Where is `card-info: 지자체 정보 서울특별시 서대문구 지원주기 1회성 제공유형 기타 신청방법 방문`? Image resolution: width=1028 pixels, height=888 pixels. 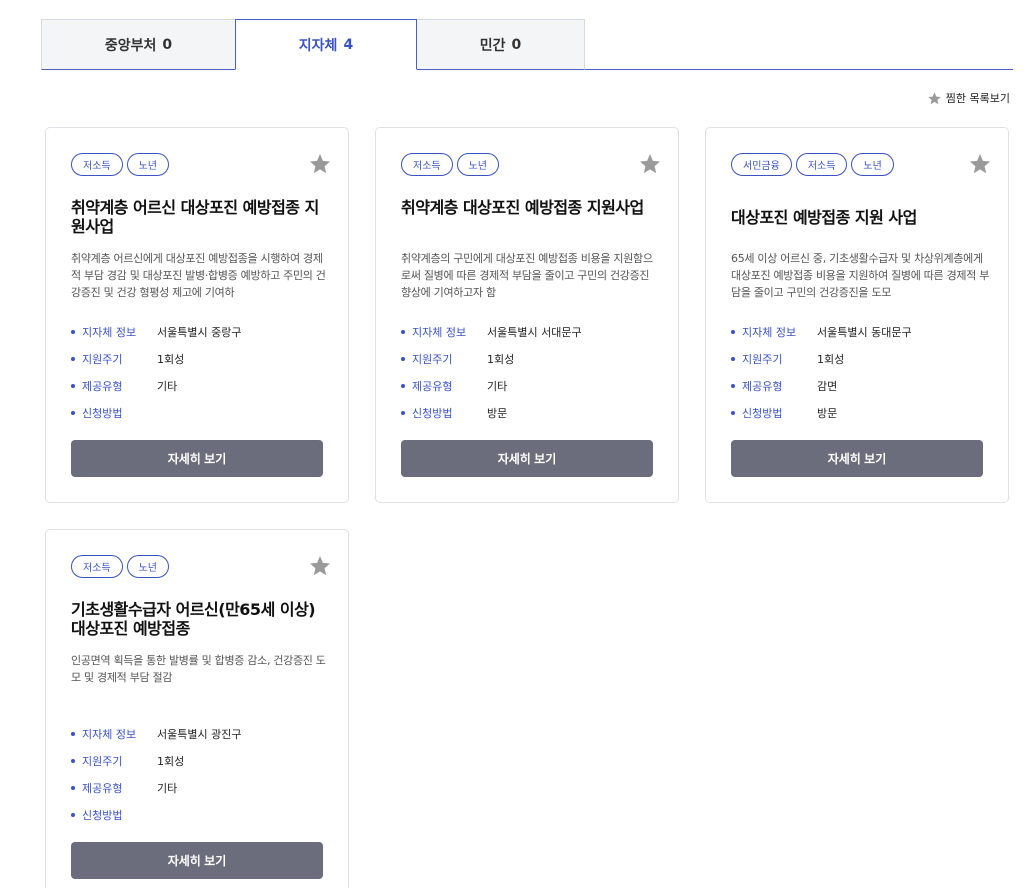
card-info: 지자체 정보 서울특별시 서대문구 지원주기 1회성 제공유형 기타 신청방법 방문 is located at coordinates (531, 372).